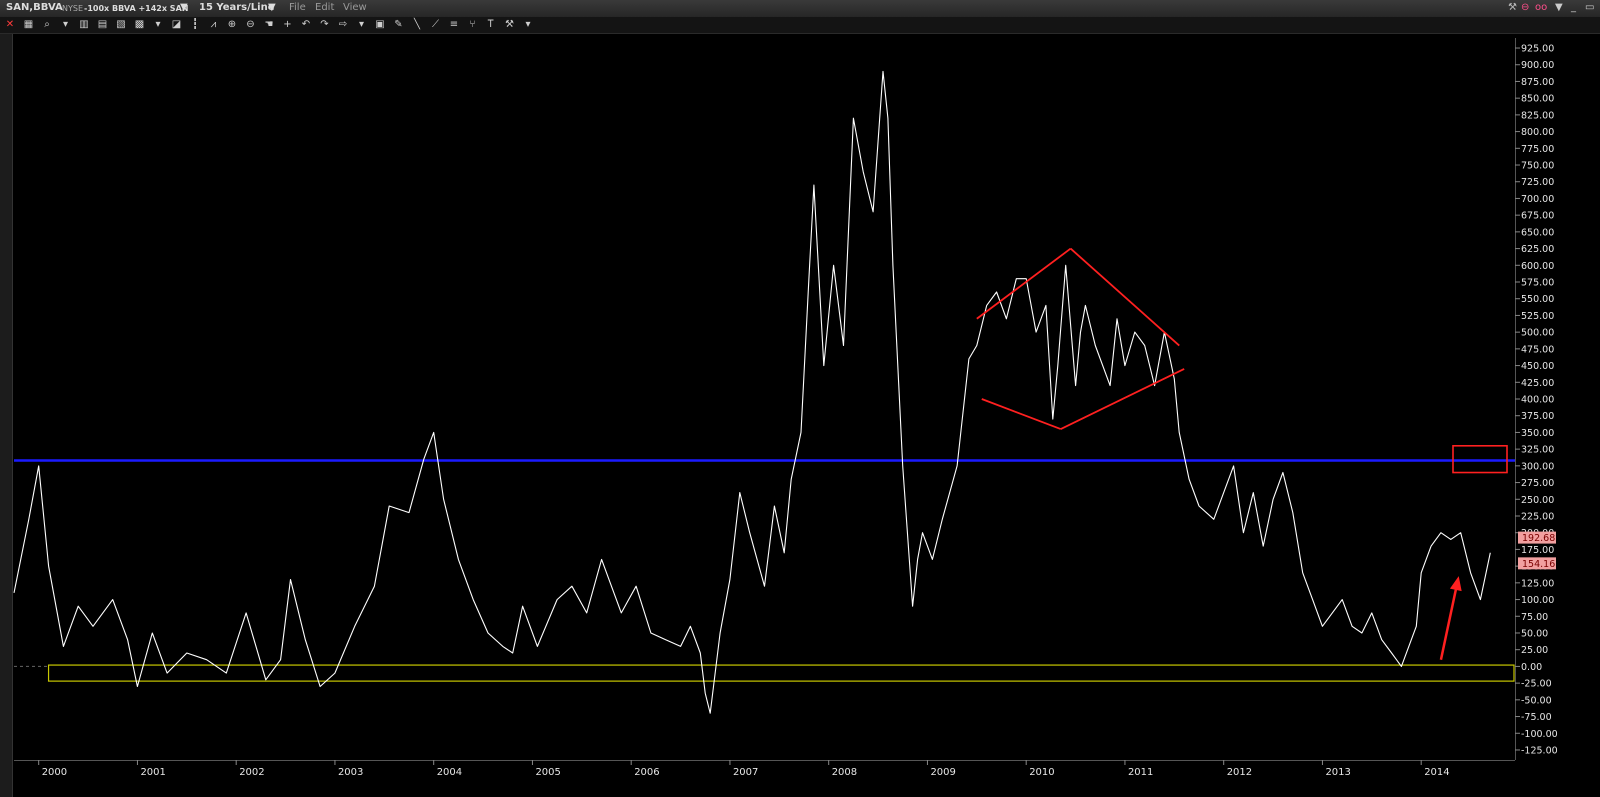 Image resolution: width=1600 pixels, height=797 pixels. What do you see at coordinates (1537, 466) in the screenshot?
I see `y-tick-label: 300.00` at bounding box center [1537, 466].